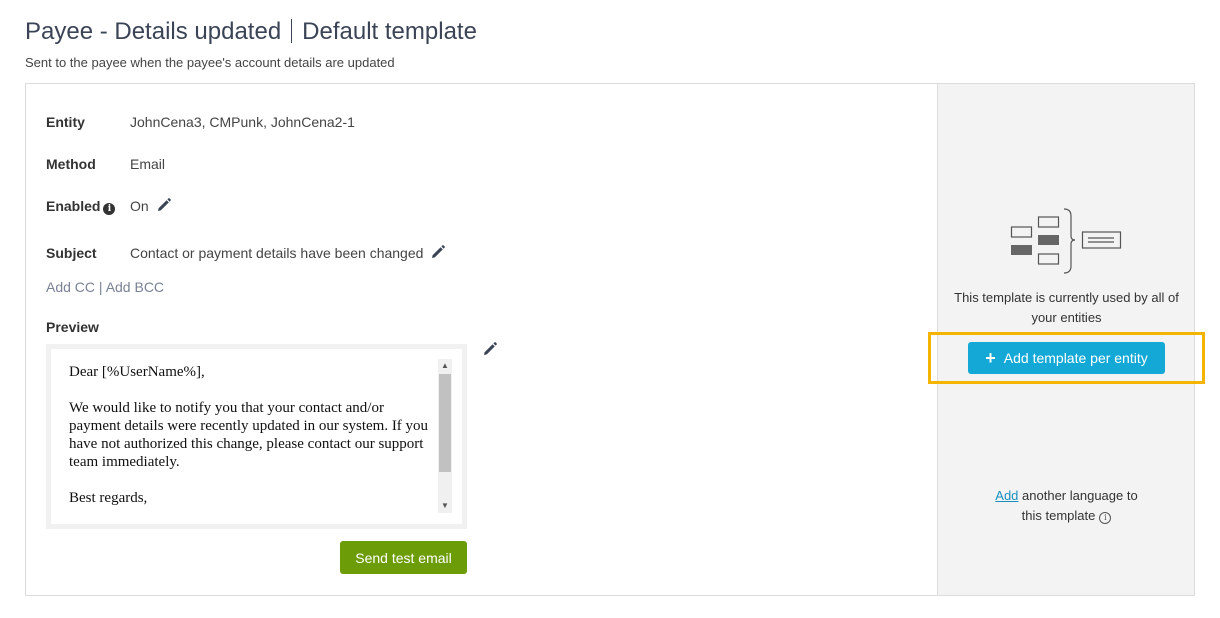  Describe the element at coordinates (1075, 357) in the screenshot. I see `add-template-label: Add template per entity` at that location.